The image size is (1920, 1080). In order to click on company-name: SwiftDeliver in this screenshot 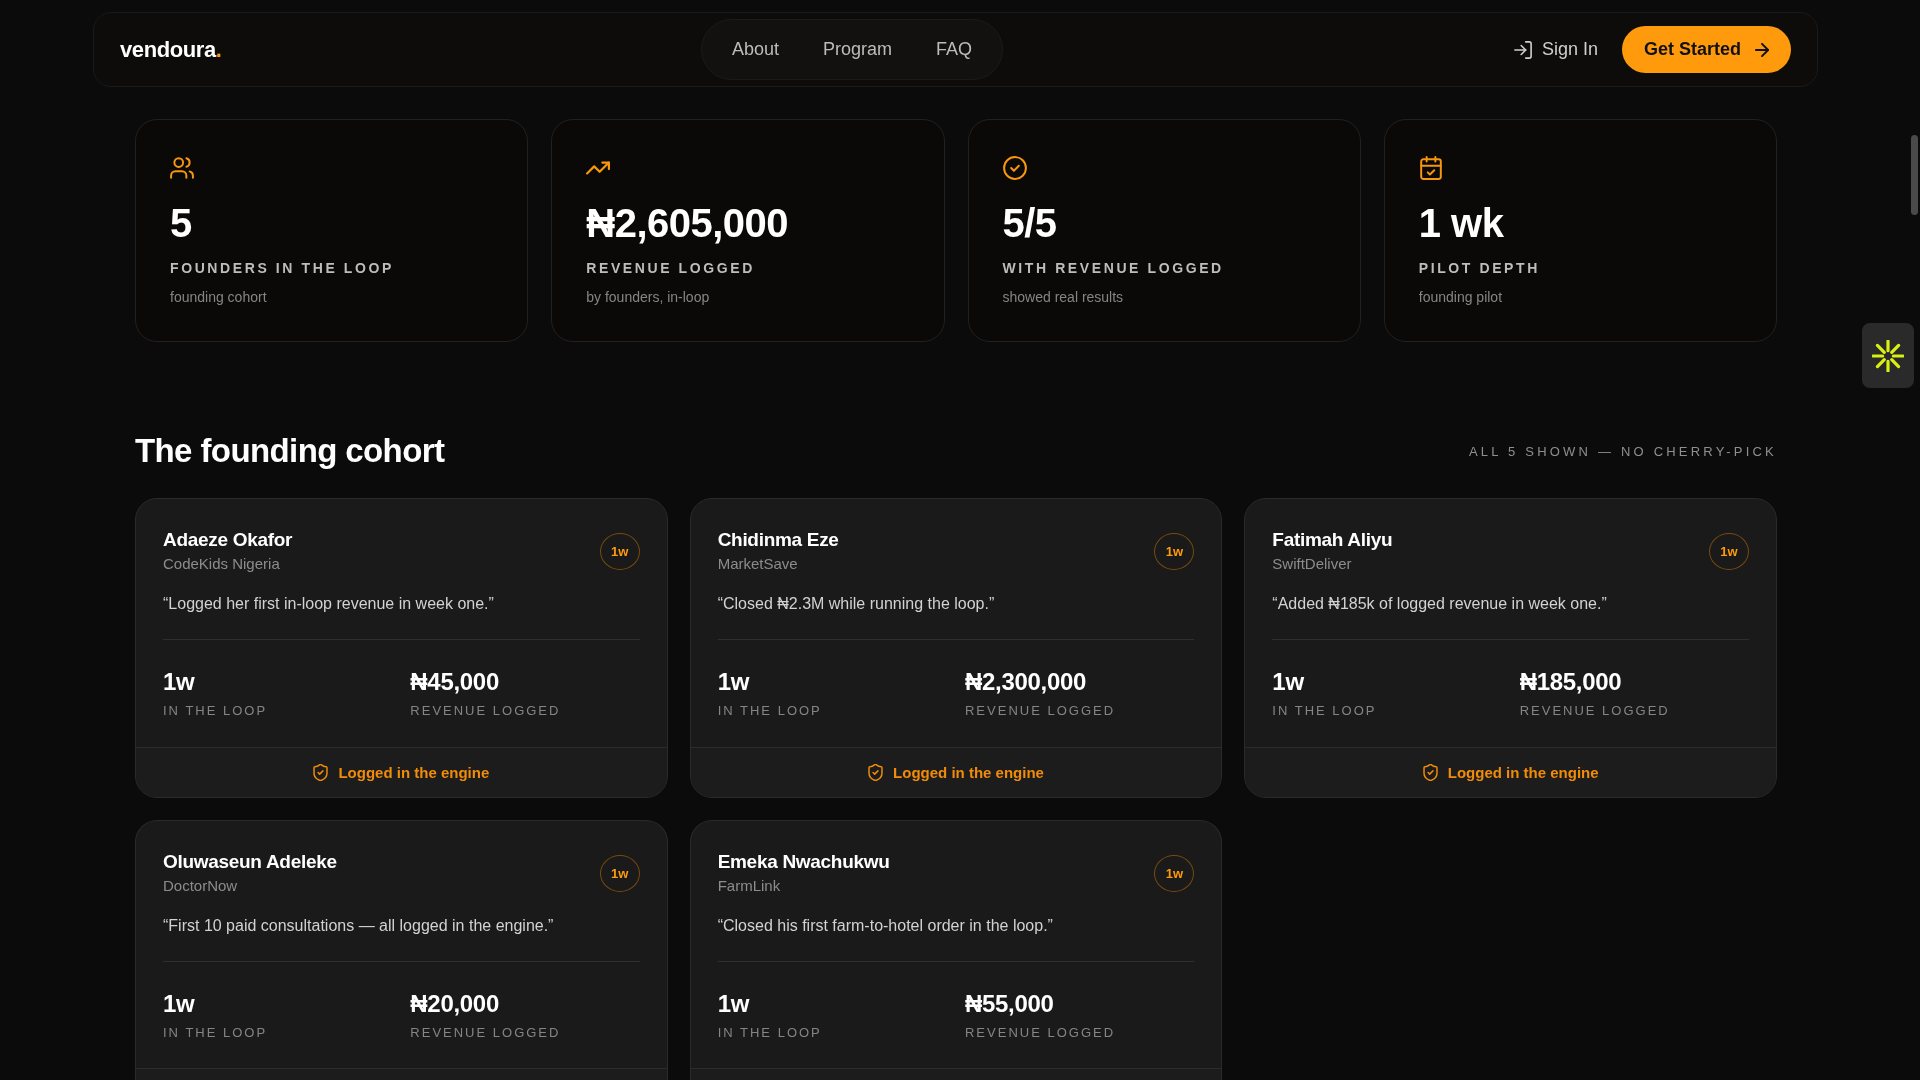, I will do `click(1312, 563)`.